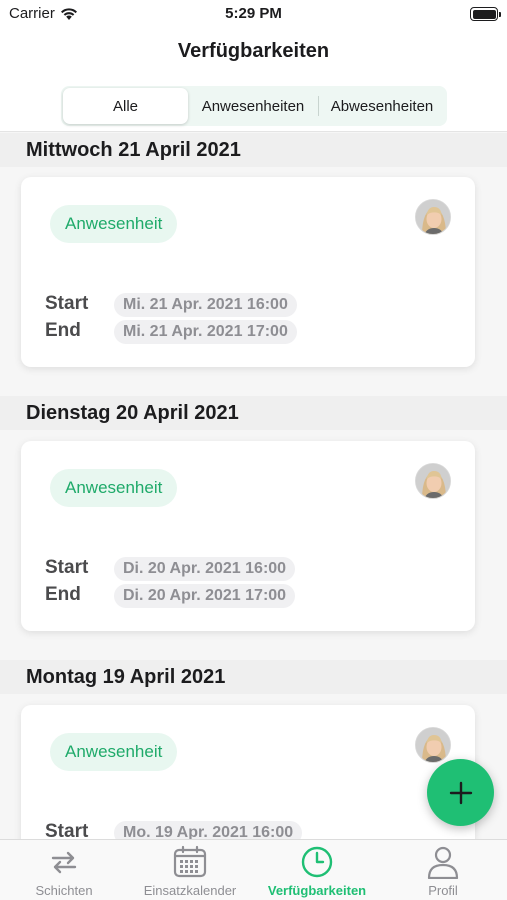 Image resolution: width=507 pixels, height=900 pixels. I want to click on add-availability-button, so click(460, 792).